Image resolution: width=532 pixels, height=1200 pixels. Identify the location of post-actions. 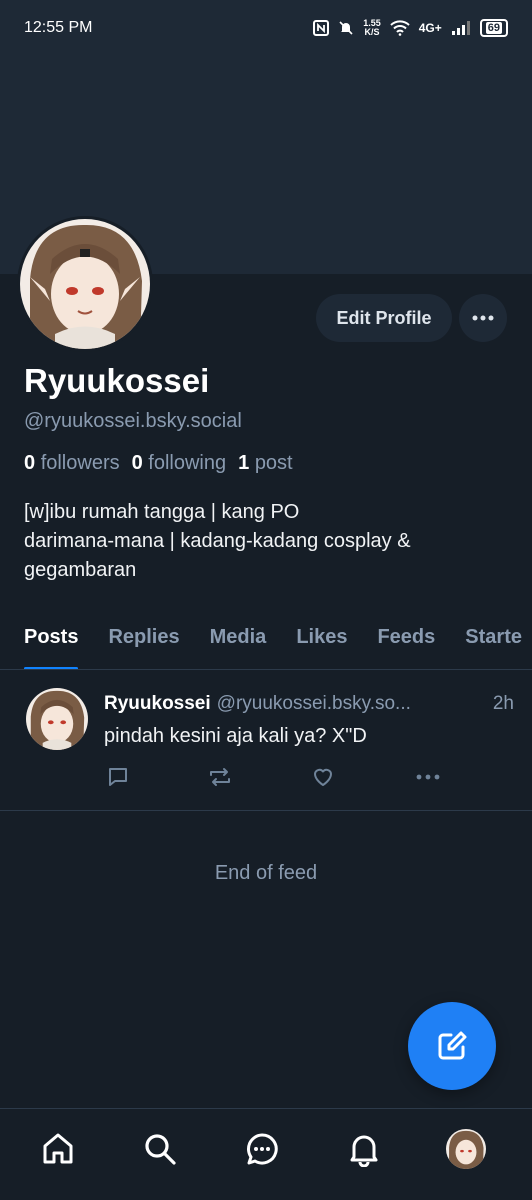
(274, 778).